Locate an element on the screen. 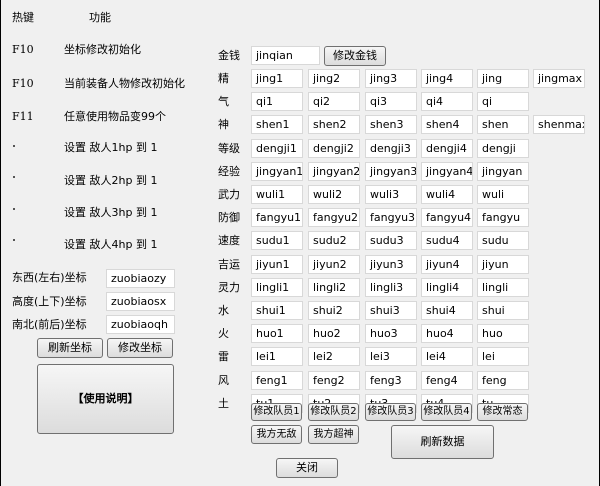  stat-input: qi is located at coordinates (503, 101).